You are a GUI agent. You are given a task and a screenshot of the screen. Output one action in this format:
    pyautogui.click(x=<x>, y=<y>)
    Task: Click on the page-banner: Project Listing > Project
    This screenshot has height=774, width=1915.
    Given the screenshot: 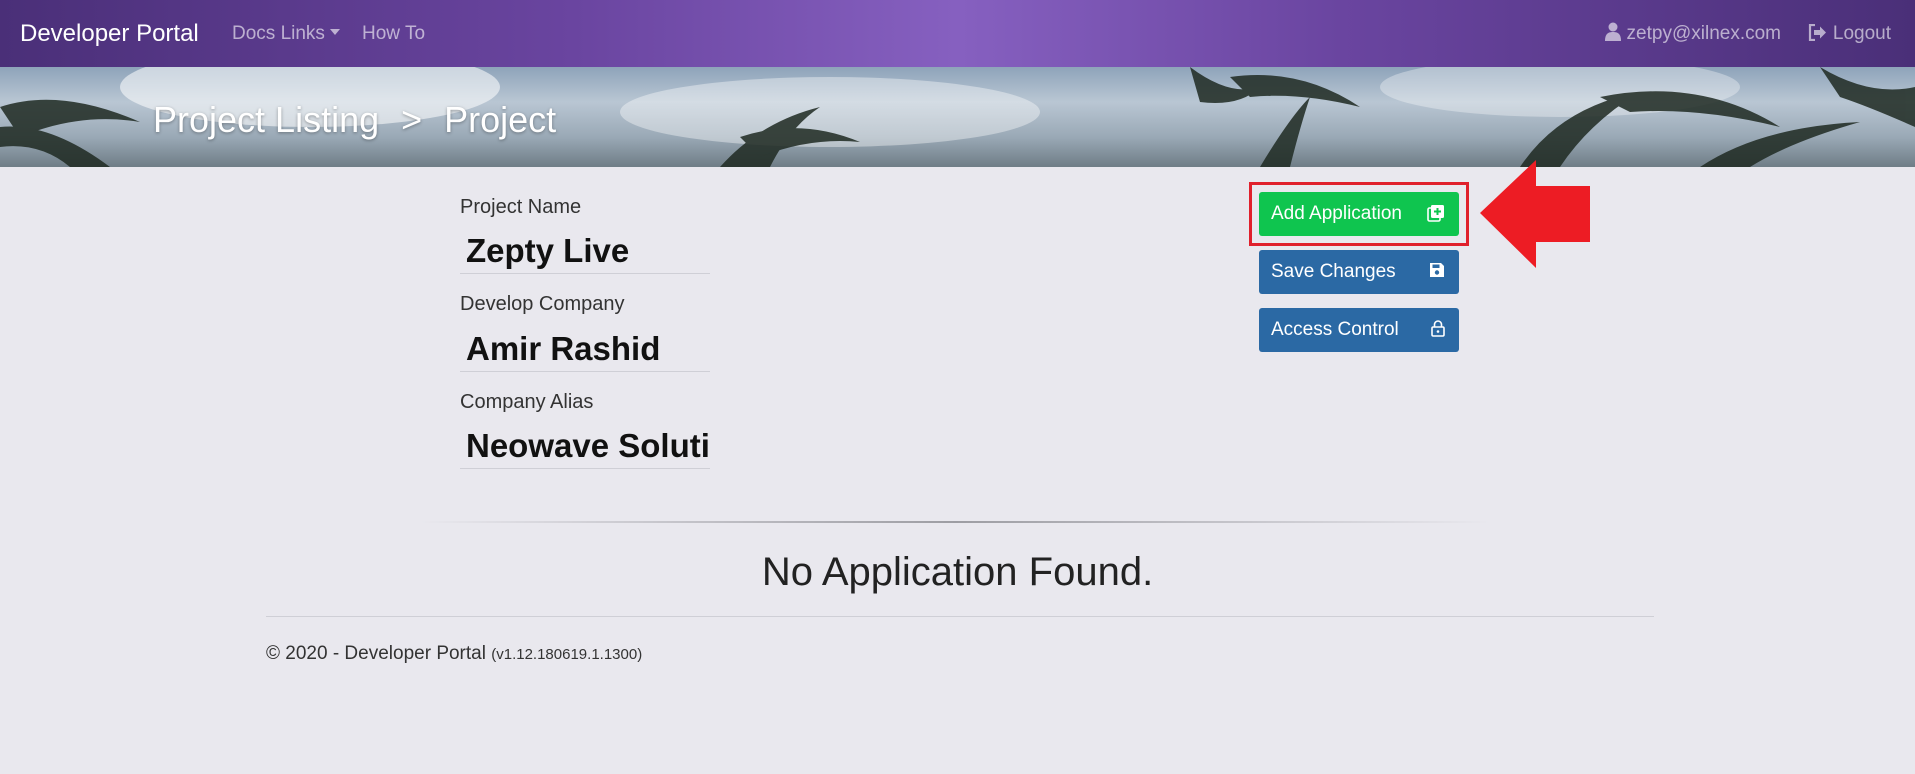 What is the action you would take?
    pyautogui.click(x=957, y=117)
    